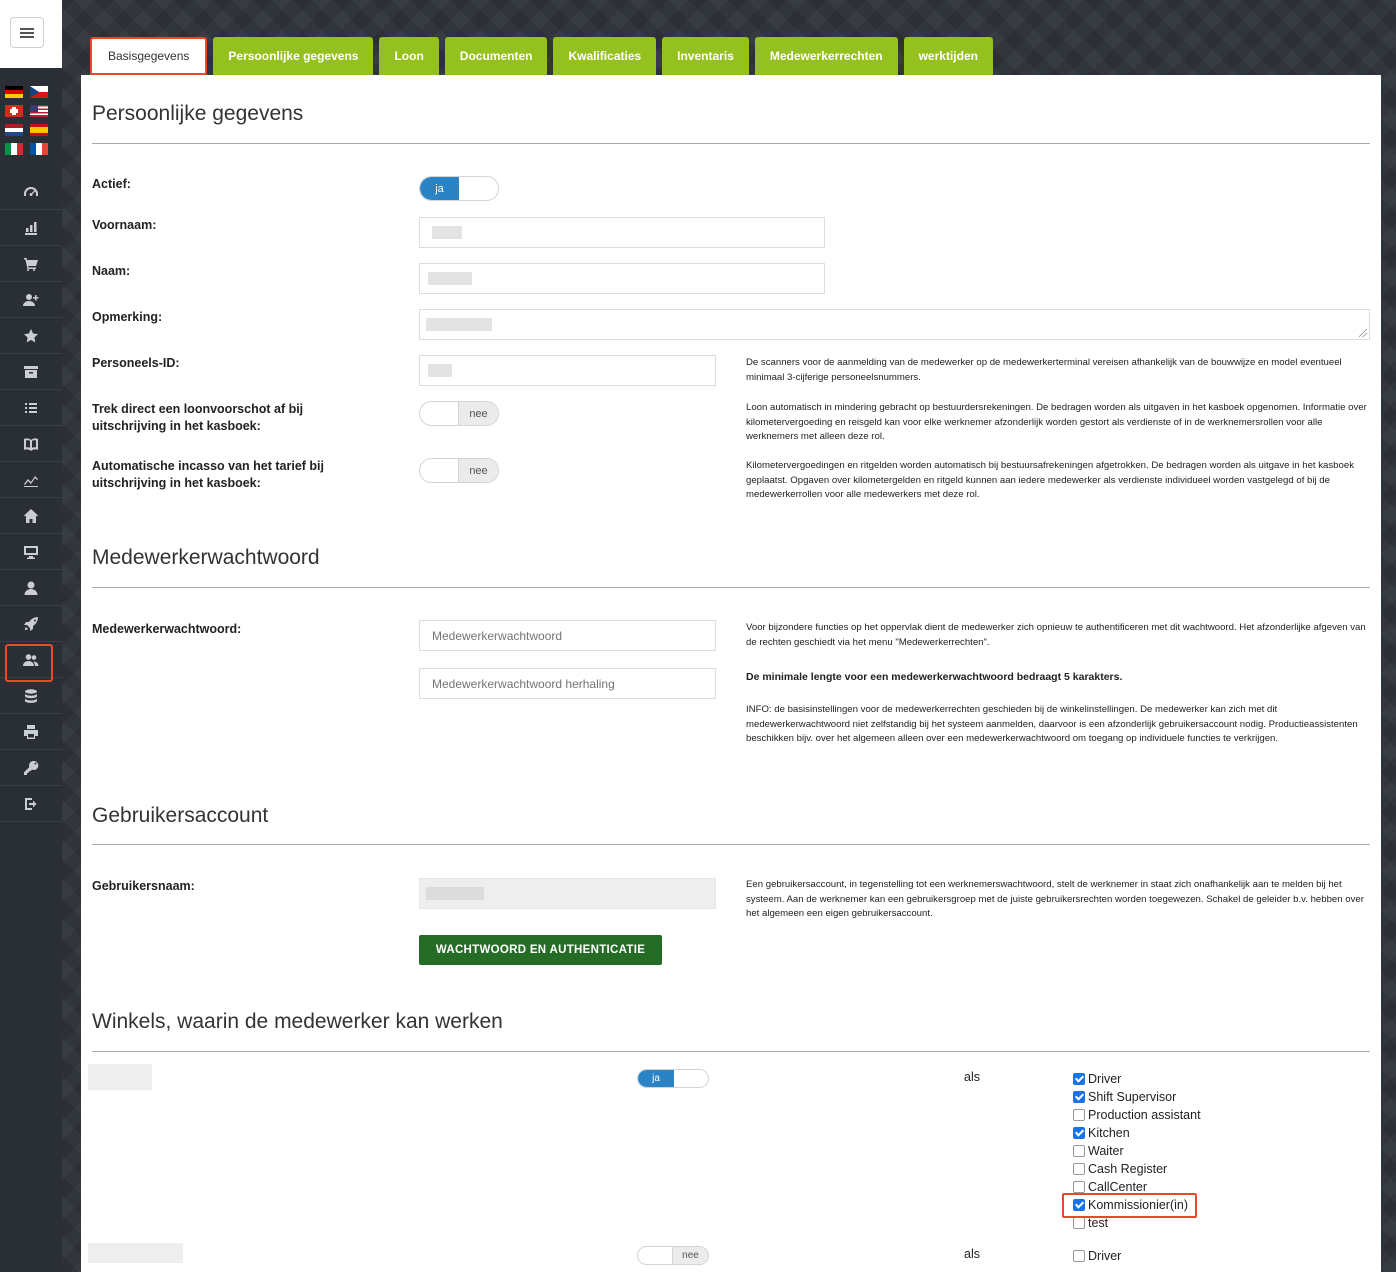 Image resolution: width=1396 pixels, height=1272 pixels. I want to click on role-label: Shift Supervisor, so click(1132, 1097).